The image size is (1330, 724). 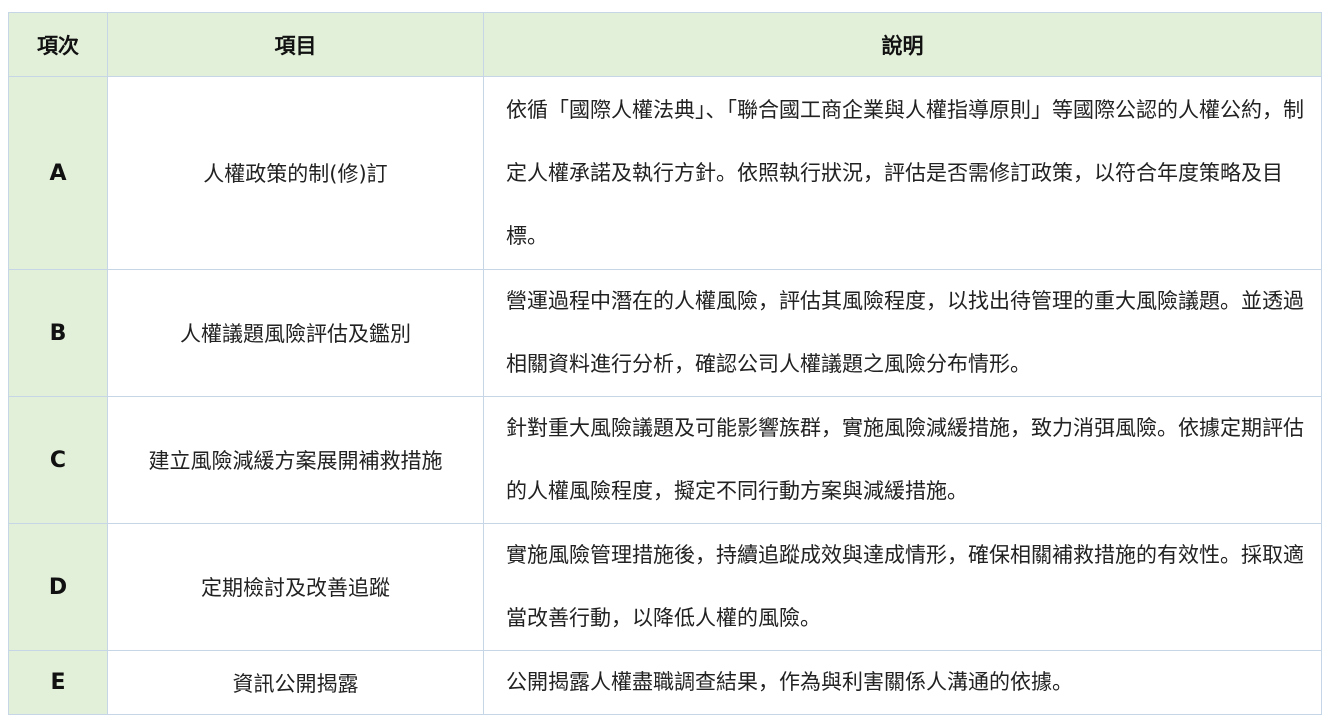 What do you see at coordinates (902, 682) in the screenshot?
I see `row-desc: 公開揭露人權盡職調查結果，作為與利害關係人溝通的依據。` at bounding box center [902, 682].